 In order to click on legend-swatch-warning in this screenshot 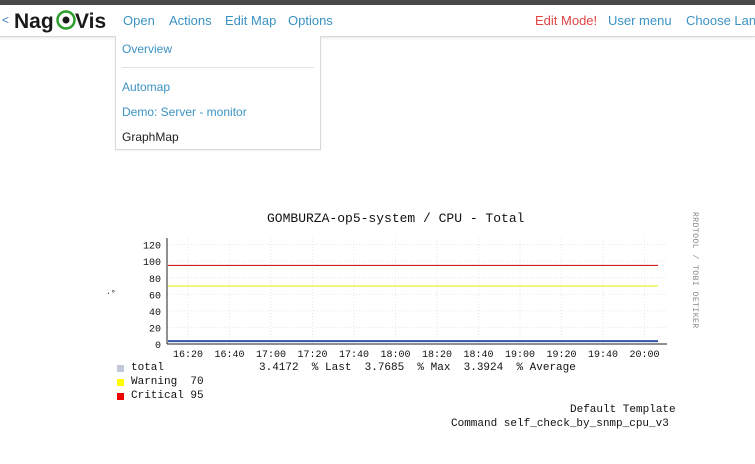, I will do `click(120, 382)`.